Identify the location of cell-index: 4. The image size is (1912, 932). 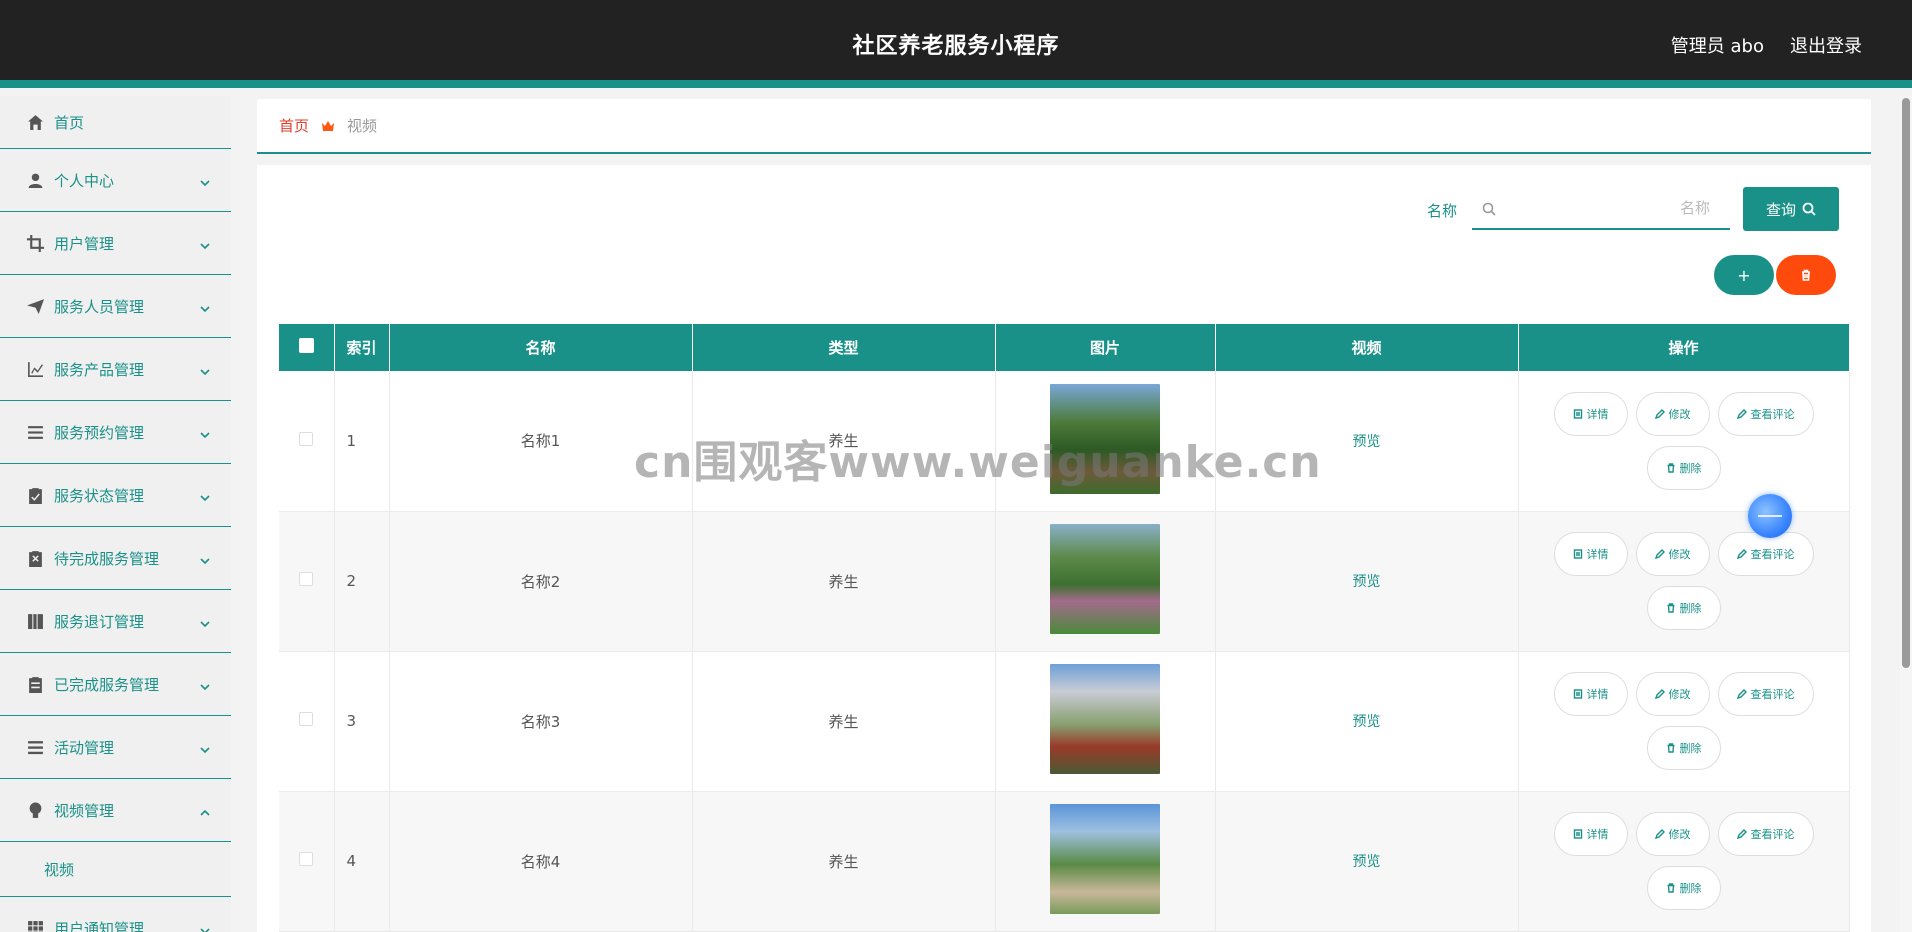
(362, 861).